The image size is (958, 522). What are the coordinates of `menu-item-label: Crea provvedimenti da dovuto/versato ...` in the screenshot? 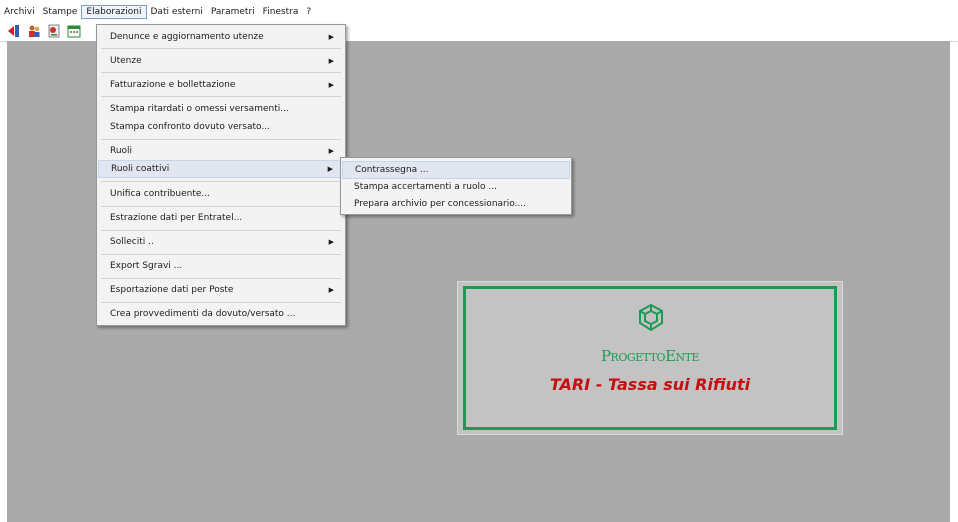 It's located at (203, 314).